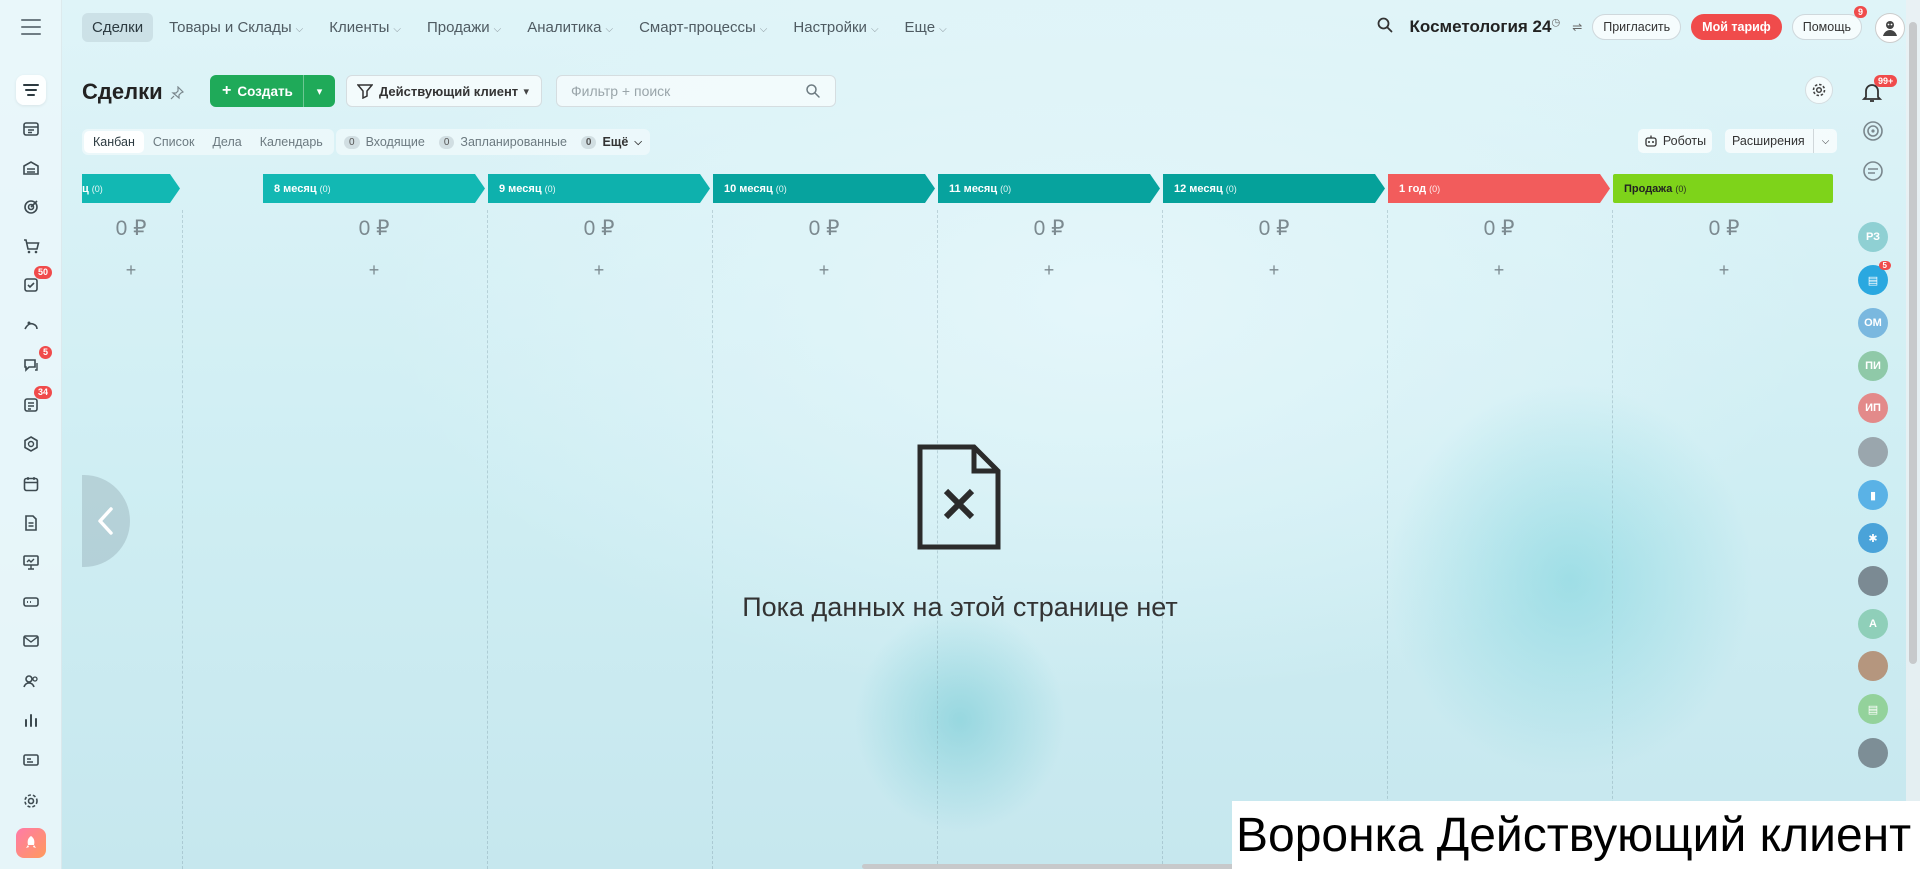 The height and width of the screenshot is (869, 1920). What do you see at coordinates (926, 27) in the screenshot?
I see `nav-more: Еще ⌵` at bounding box center [926, 27].